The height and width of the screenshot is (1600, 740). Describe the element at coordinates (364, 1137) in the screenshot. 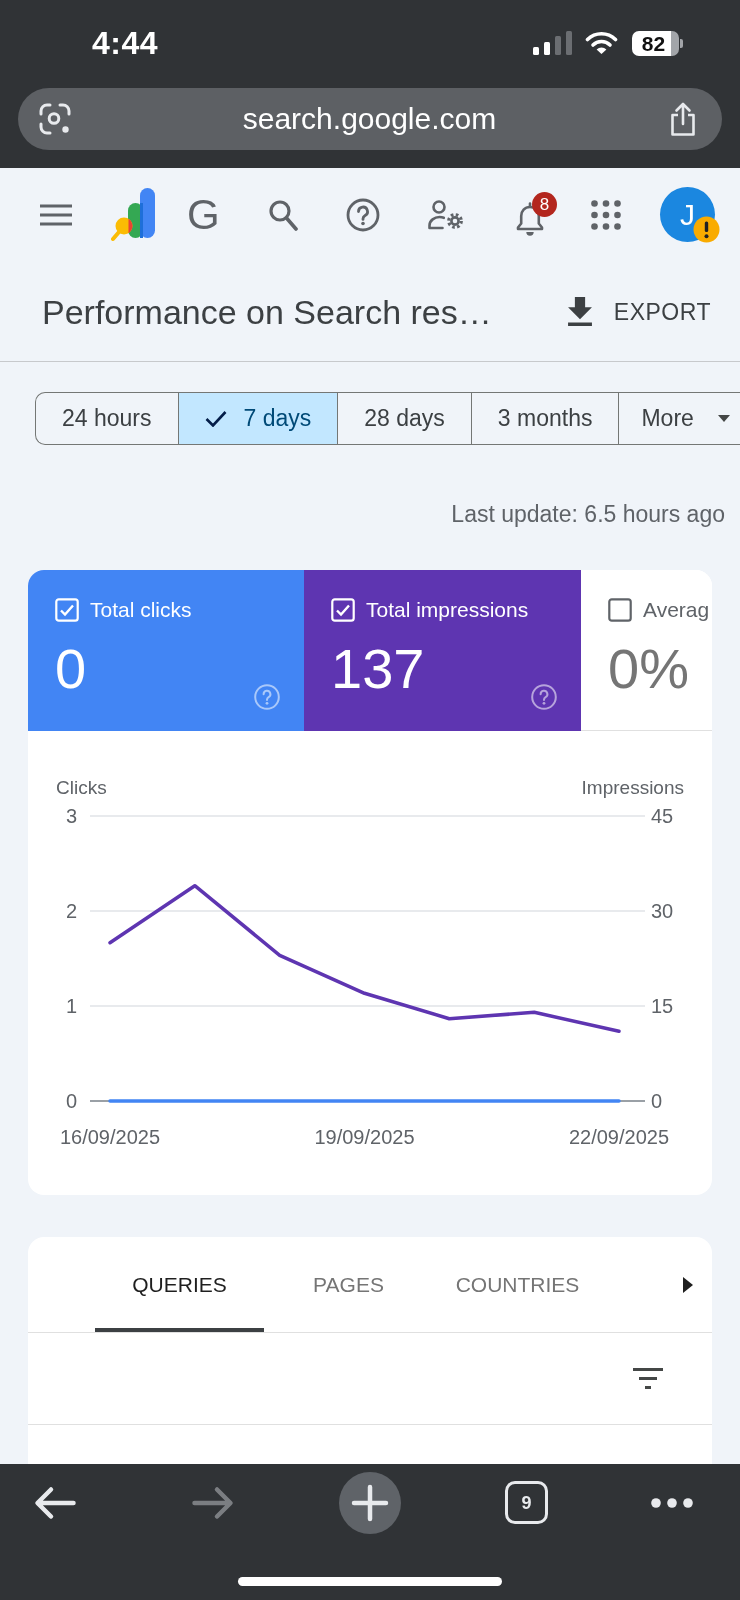

I see `date-label: 19/09/2025` at that location.